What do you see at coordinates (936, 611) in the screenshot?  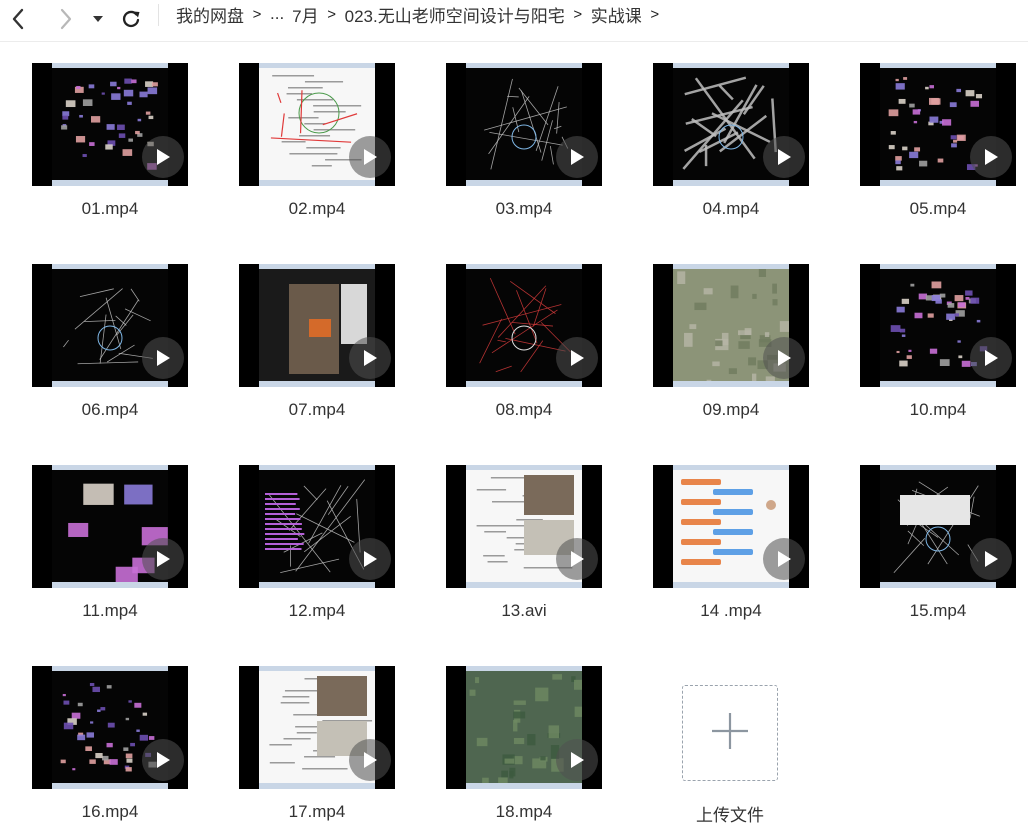 I see `file-name: 15.mp4` at bounding box center [936, 611].